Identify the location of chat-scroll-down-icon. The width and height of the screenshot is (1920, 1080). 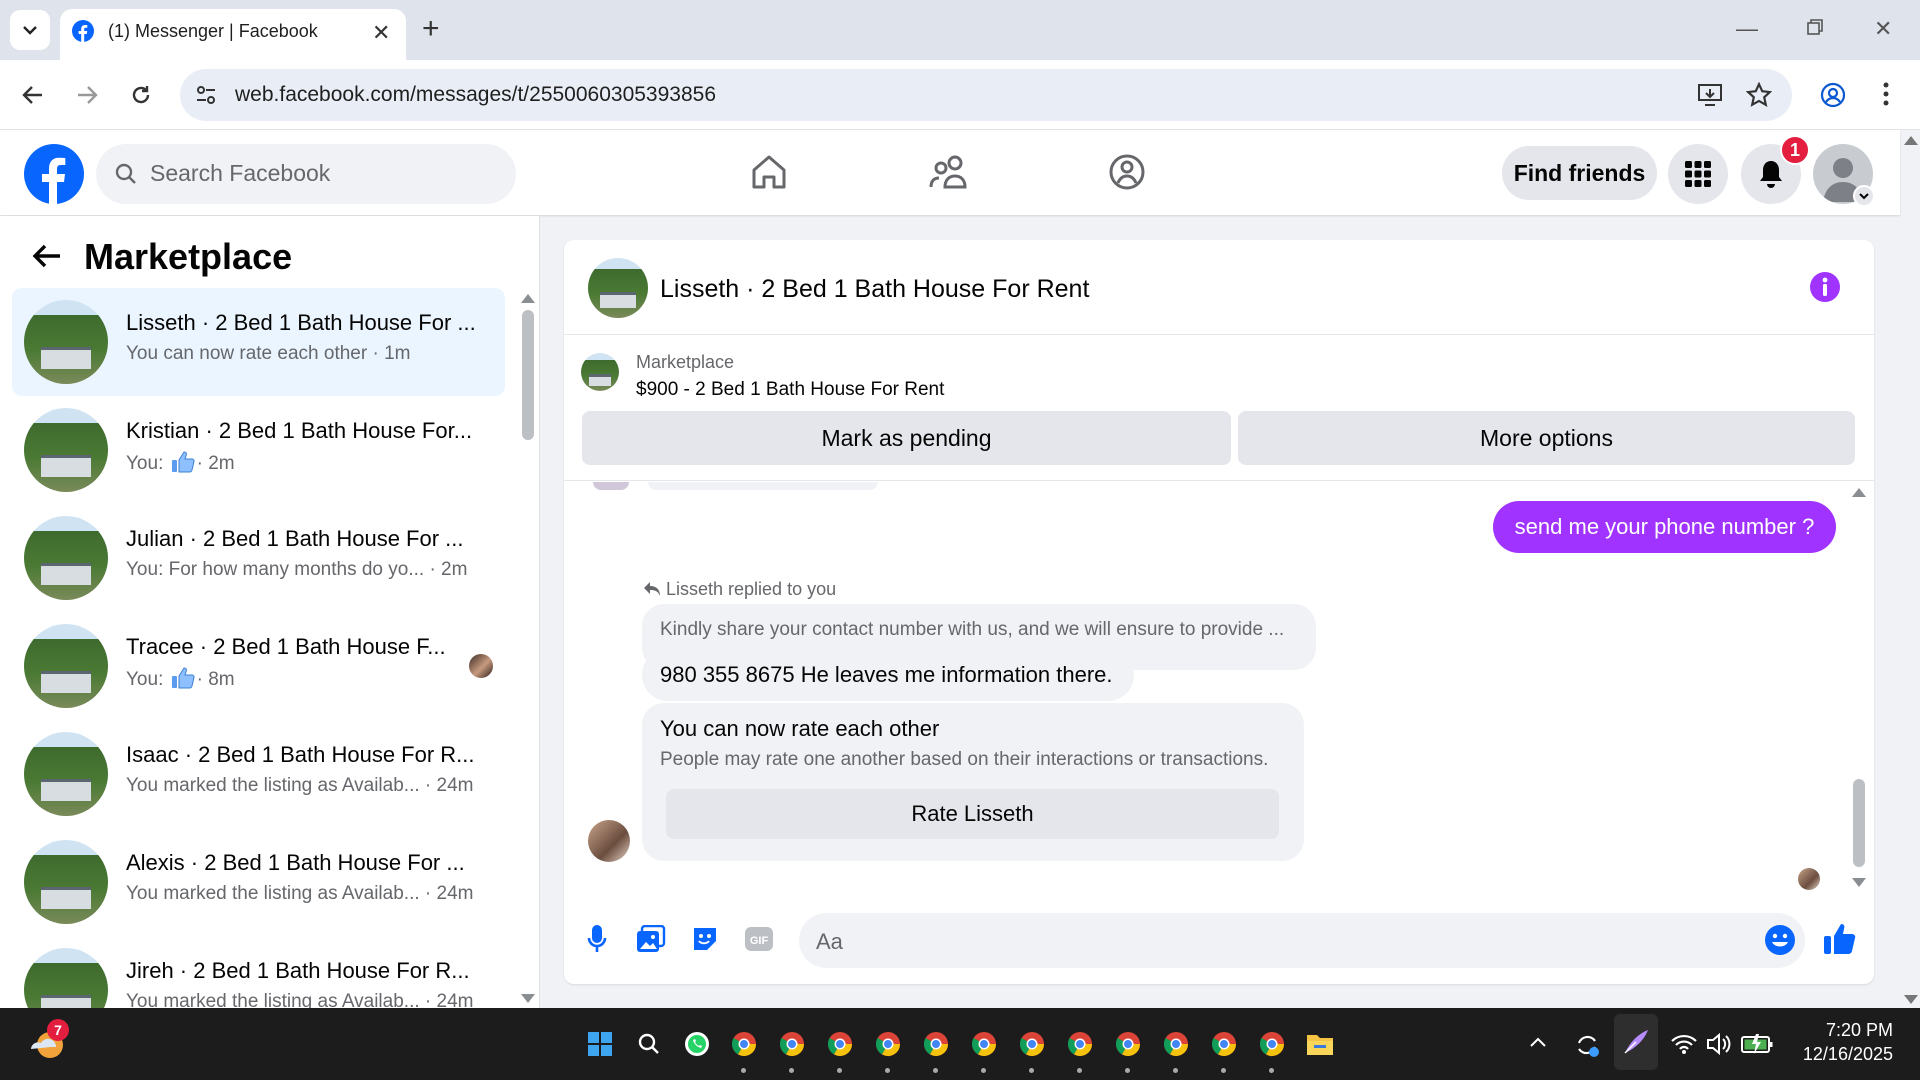
(1859, 882).